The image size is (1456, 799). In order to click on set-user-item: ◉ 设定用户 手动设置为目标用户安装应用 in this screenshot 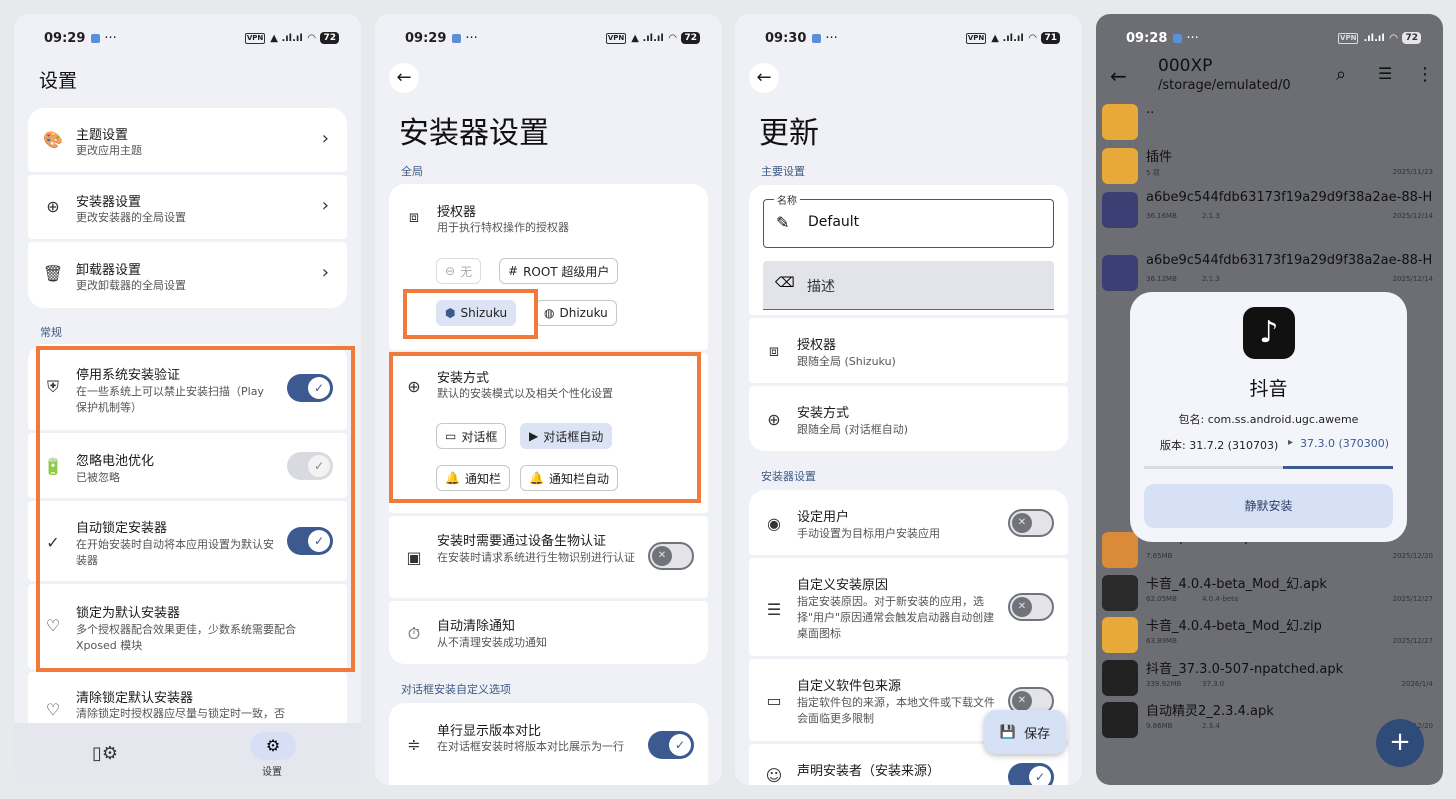, I will do `click(908, 522)`.